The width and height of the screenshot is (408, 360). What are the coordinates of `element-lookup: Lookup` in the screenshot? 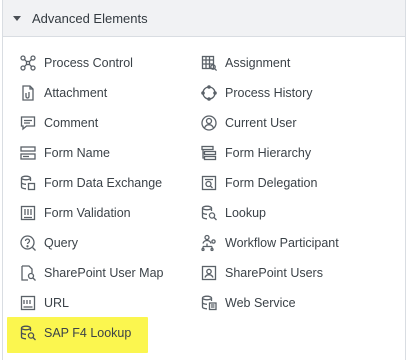 It's located at (233, 213).